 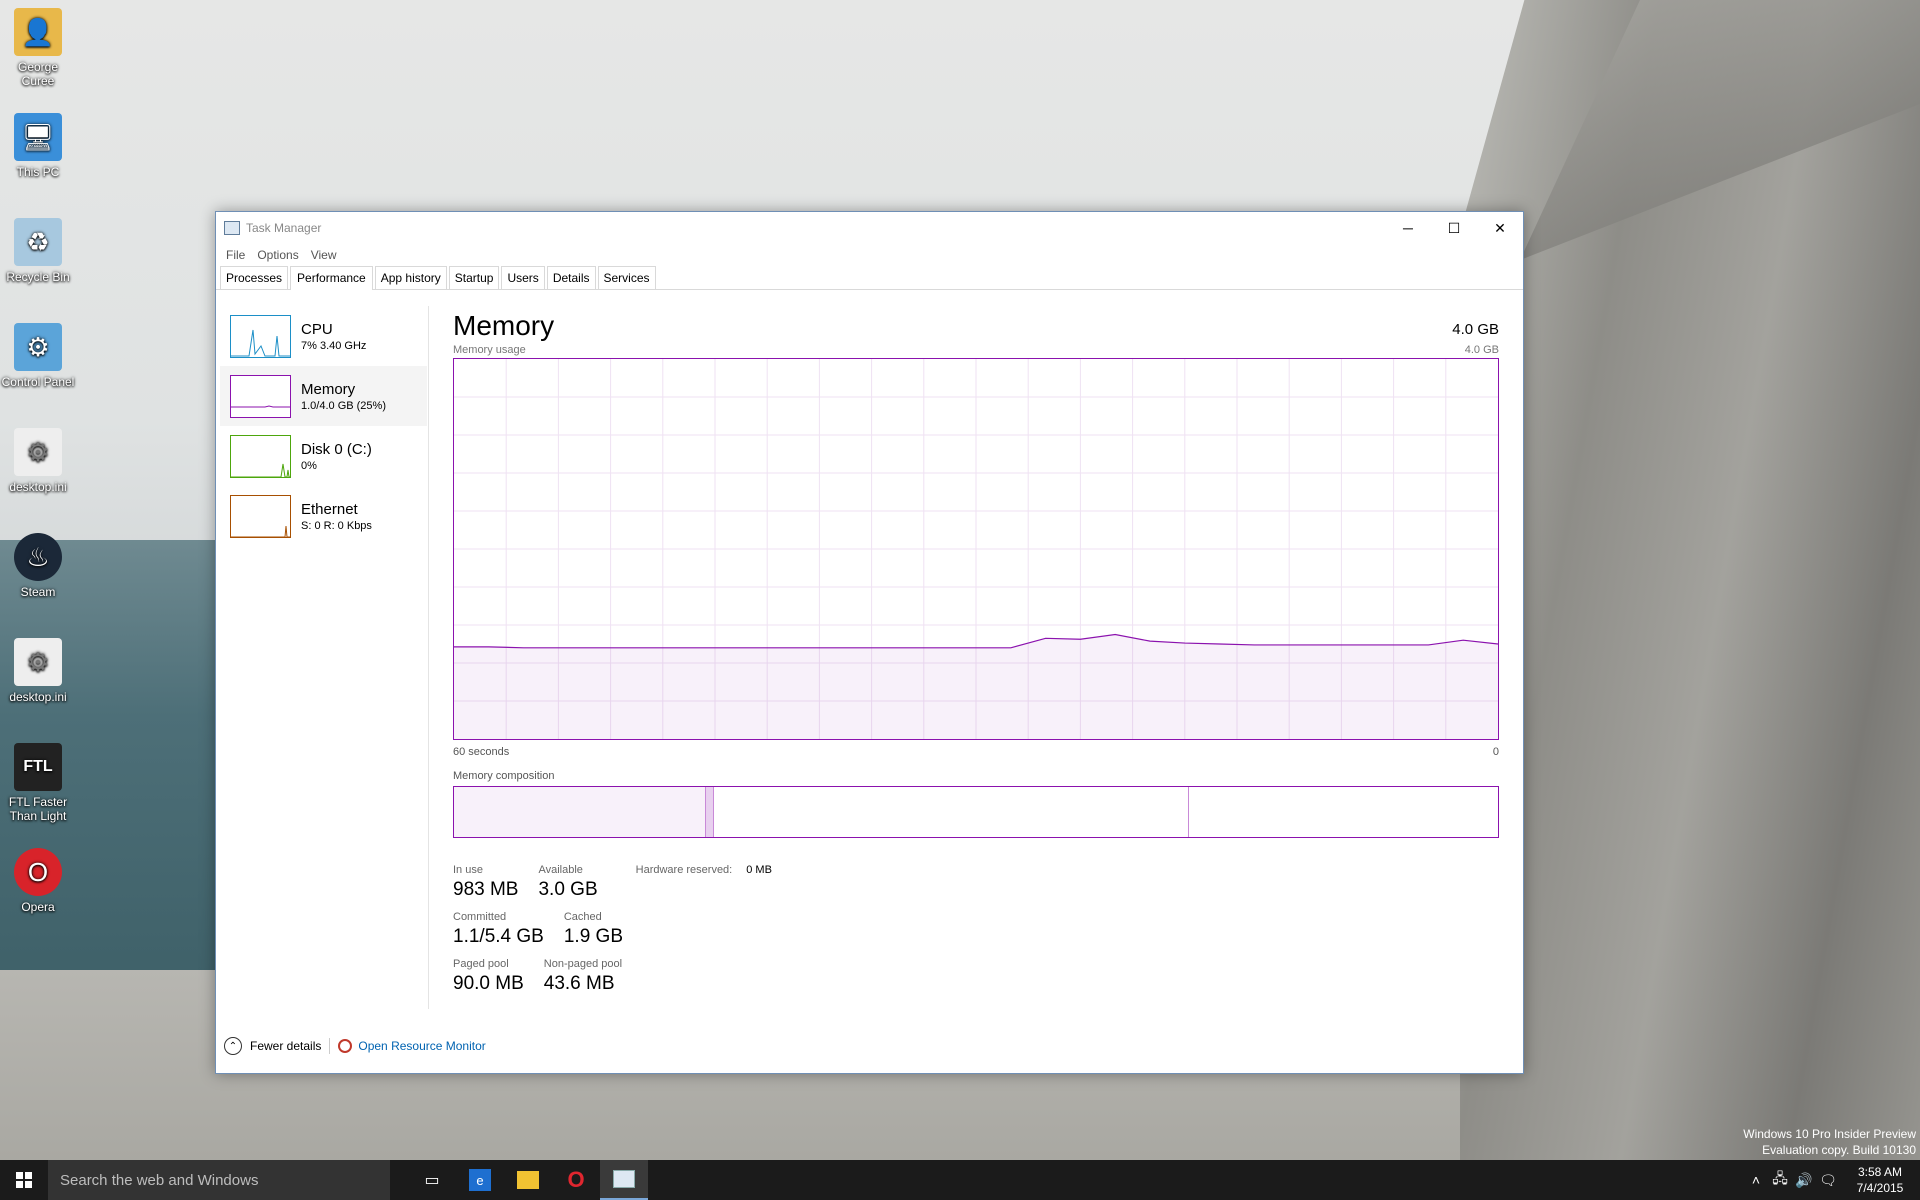 What do you see at coordinates (869, 255) in the screenshot?
I see `menu-bar: File Options View` at bounding box center [869, 255].